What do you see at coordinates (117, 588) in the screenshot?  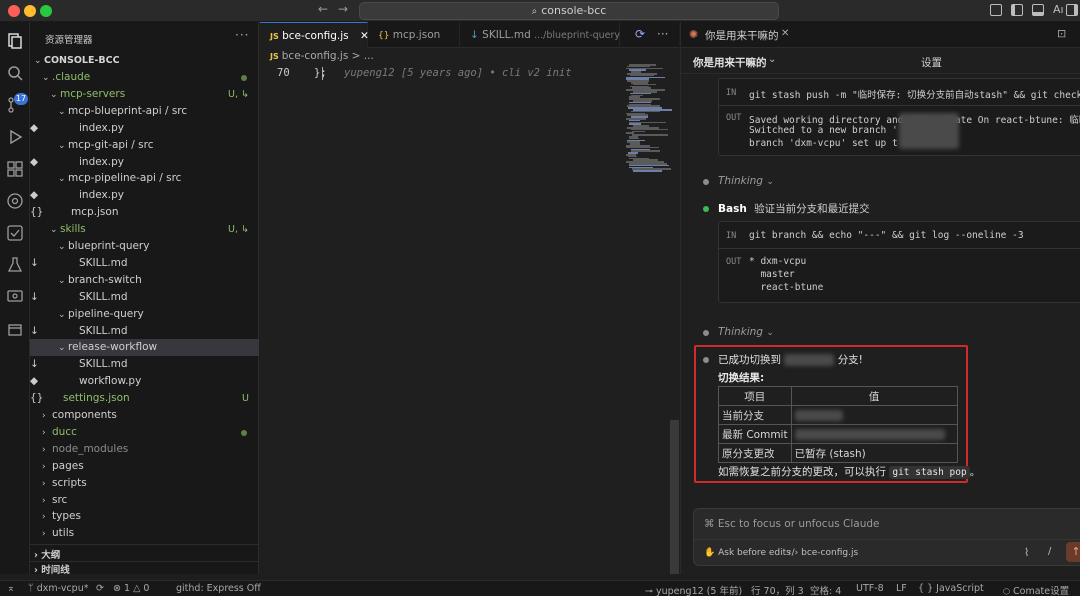 I see `error-icon: ⊗` at bounding box center [117, 588].